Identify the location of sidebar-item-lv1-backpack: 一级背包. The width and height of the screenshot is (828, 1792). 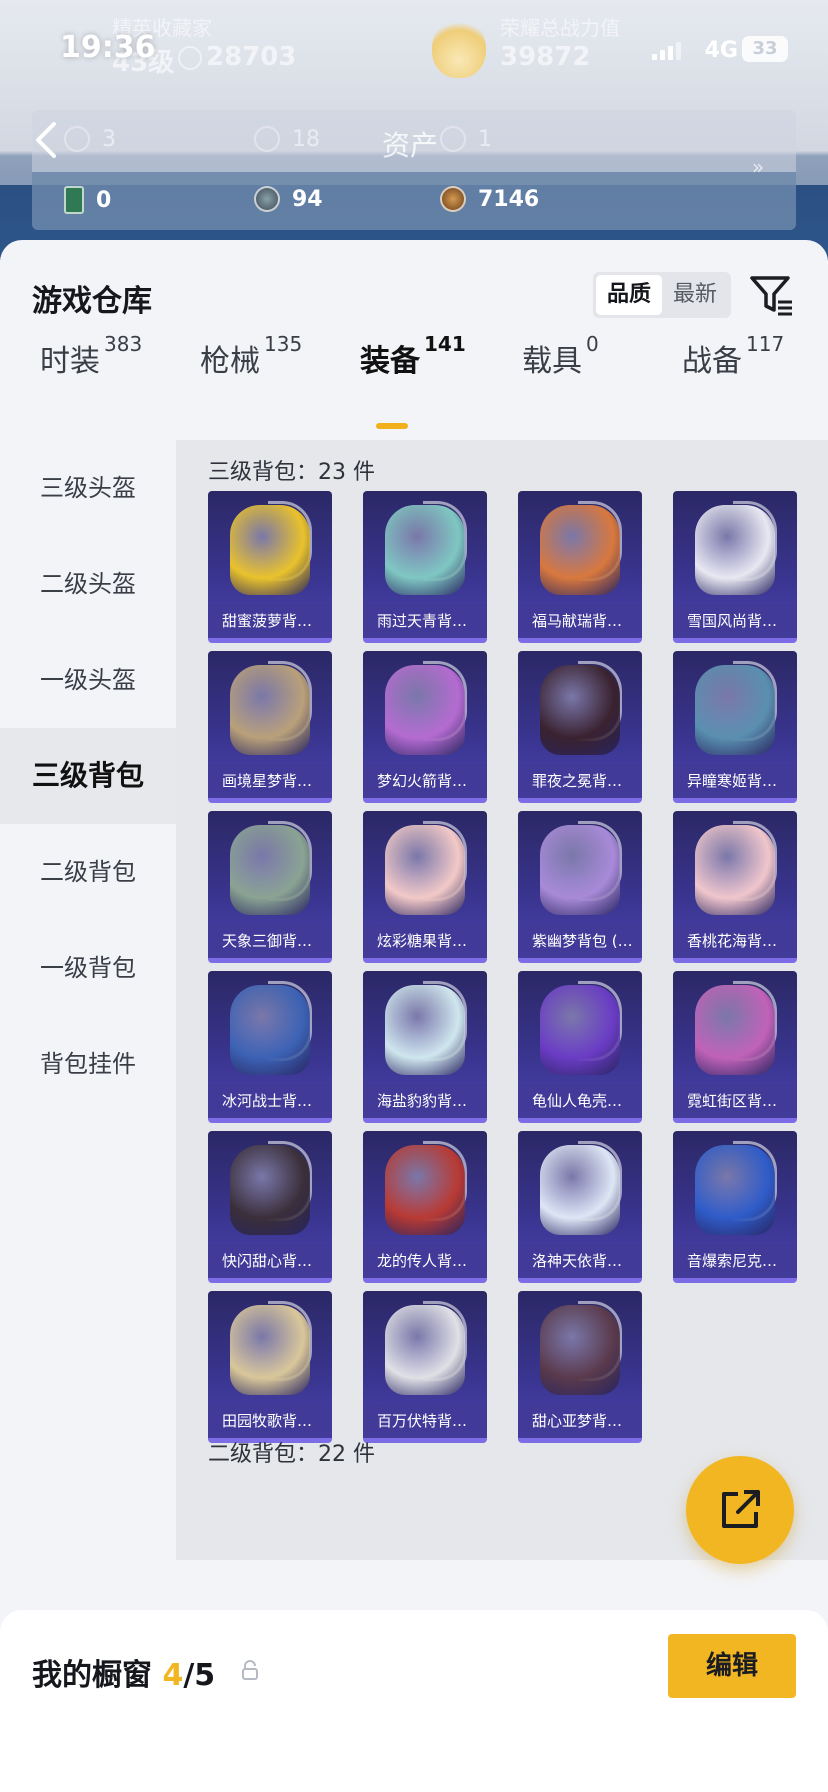
(88, 968).